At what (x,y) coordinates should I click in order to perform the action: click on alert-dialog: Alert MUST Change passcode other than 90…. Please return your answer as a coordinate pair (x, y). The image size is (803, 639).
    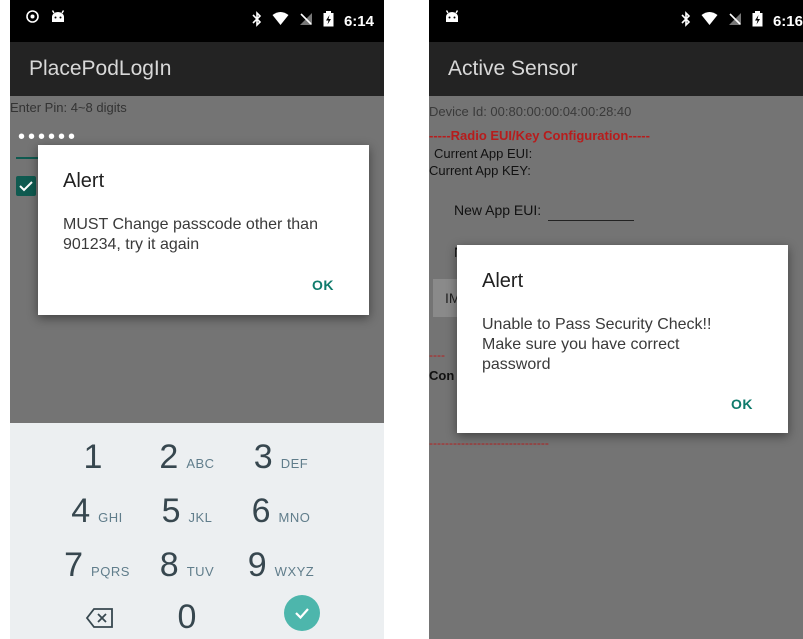
    Looking at the image, I should click on (203, 230).